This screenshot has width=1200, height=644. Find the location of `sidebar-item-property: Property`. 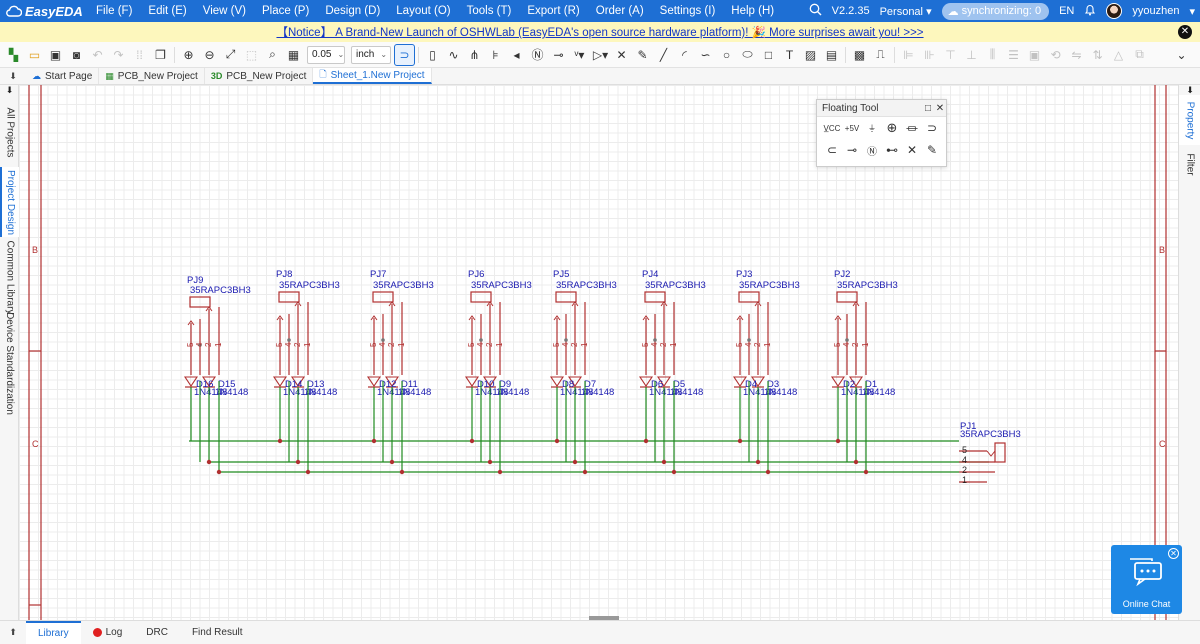

sidebar-item-property: Property is located at coordinates (1189, 120).